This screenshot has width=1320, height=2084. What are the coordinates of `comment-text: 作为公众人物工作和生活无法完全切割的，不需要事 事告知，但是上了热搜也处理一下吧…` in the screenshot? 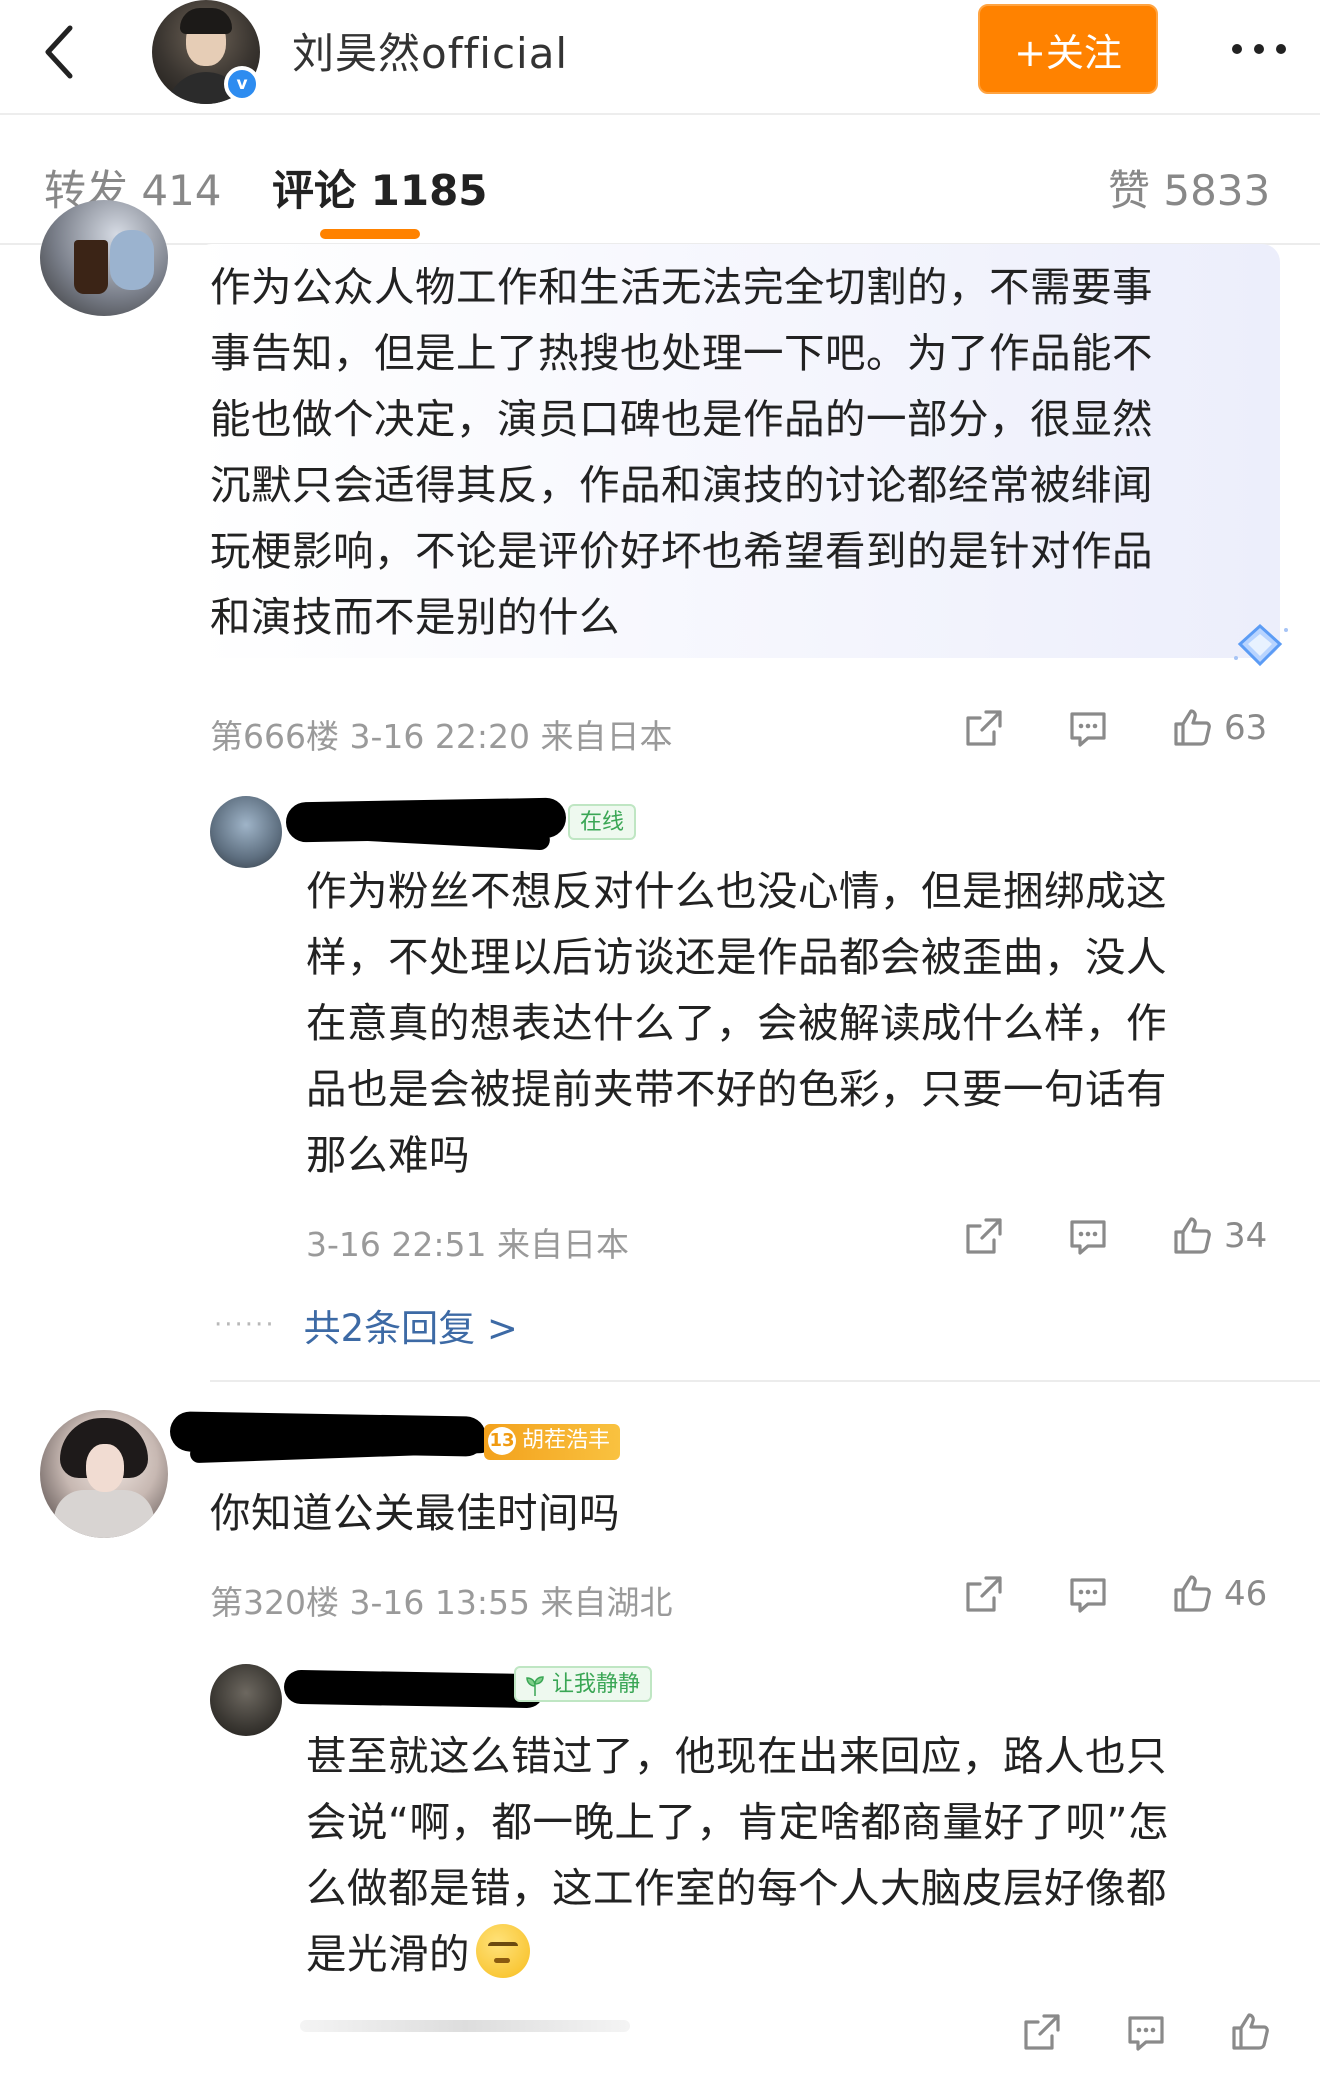 It's located at (681, 452).